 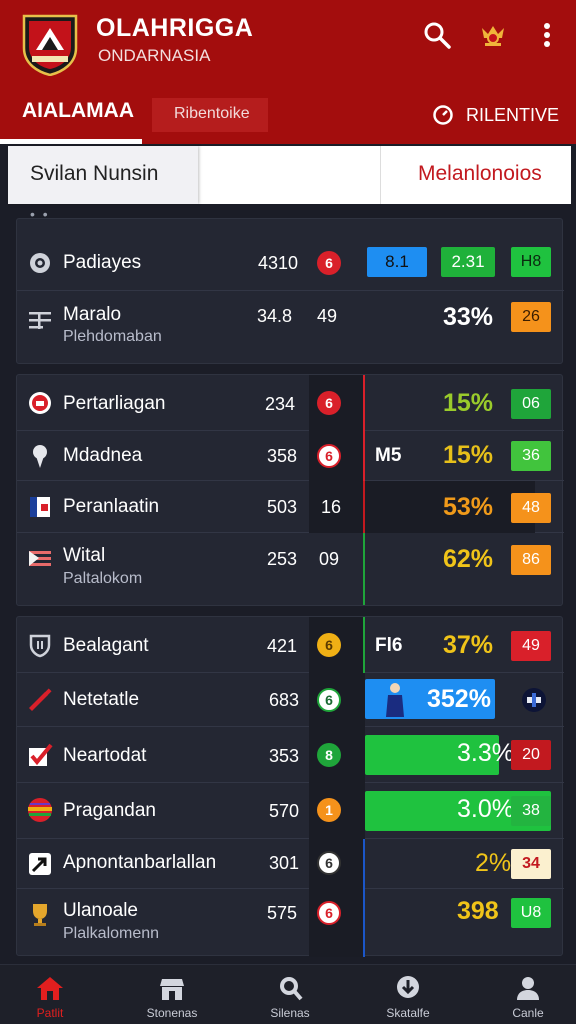 I want to click on team-logo, so click(x=50, y=45).